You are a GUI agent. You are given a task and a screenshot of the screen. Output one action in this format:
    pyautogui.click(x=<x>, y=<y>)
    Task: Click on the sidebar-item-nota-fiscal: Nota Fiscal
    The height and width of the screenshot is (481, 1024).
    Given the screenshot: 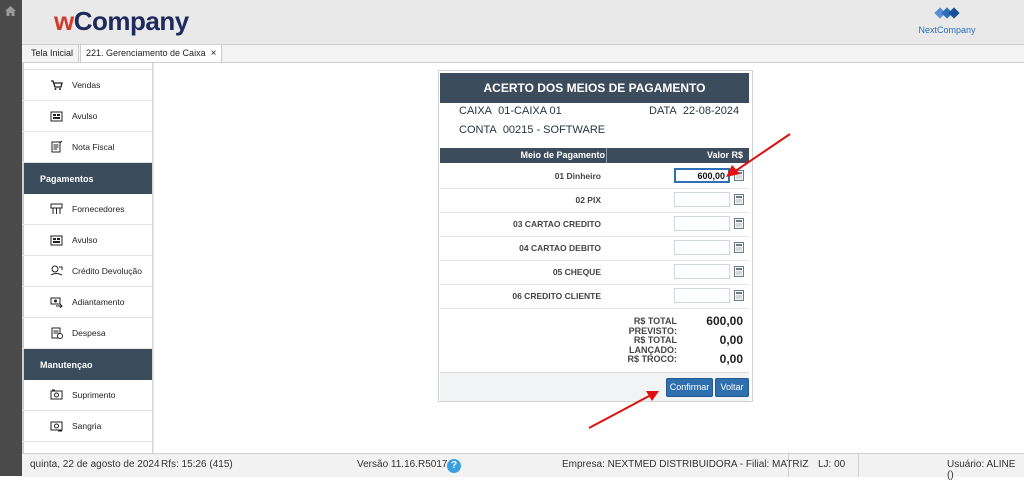 What is the action you would take?
    pyautogui.click(x=87, y=147)
    